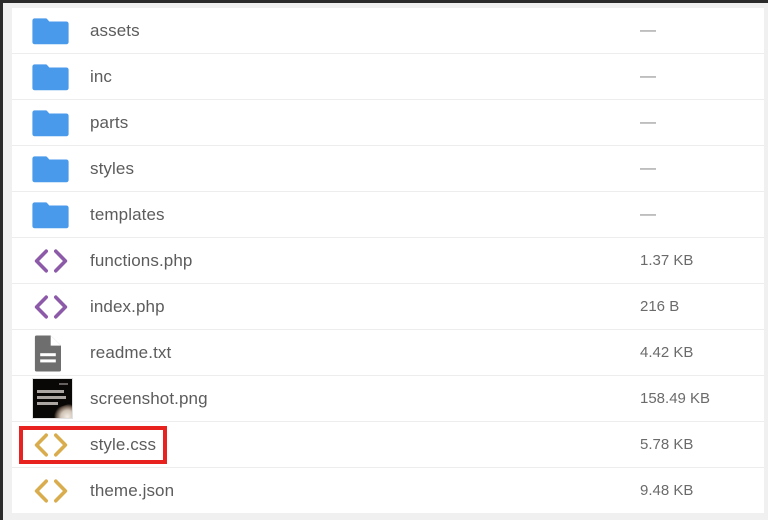 The image size is (768, 520). Describe the element at coordinates (132, 490) in the screenshot. I see `file-name: theme.json` at that location.